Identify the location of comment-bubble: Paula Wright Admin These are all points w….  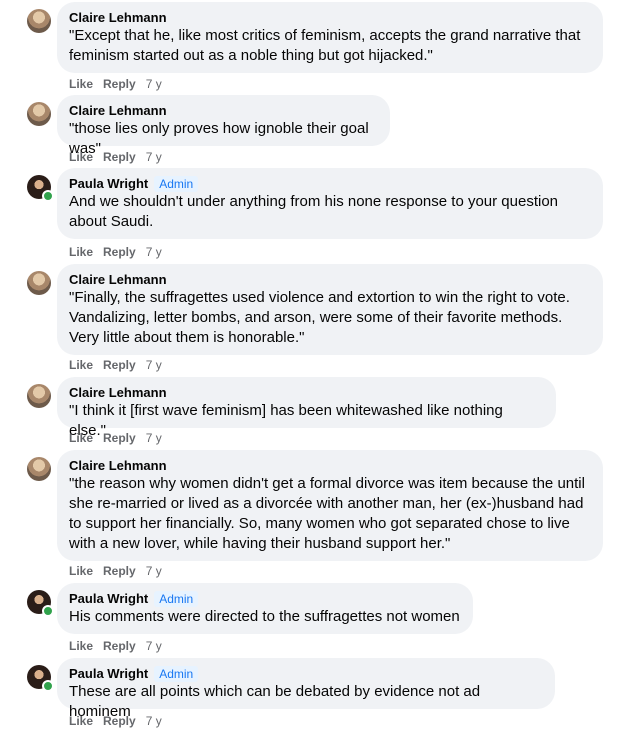
(306, 689).